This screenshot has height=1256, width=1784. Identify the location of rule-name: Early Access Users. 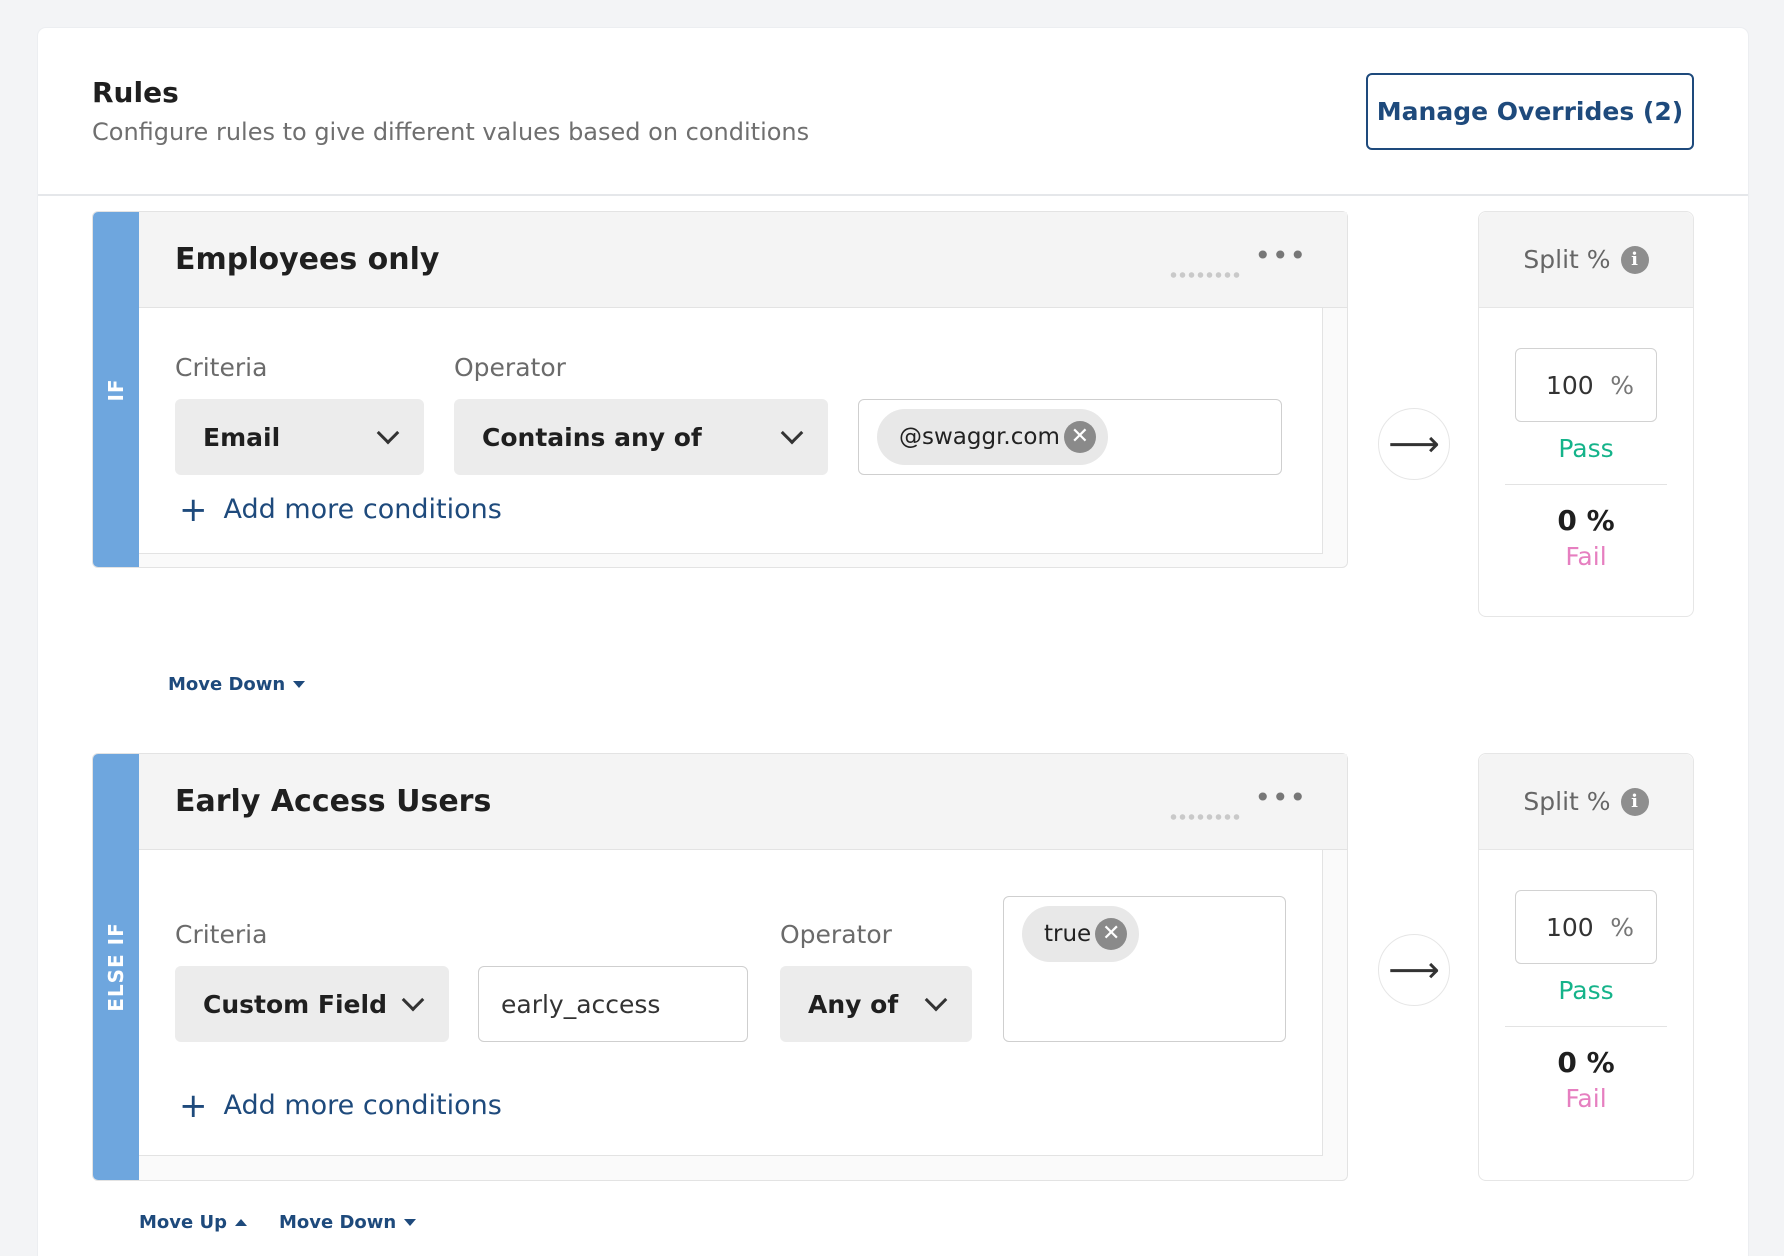
(333, 801).